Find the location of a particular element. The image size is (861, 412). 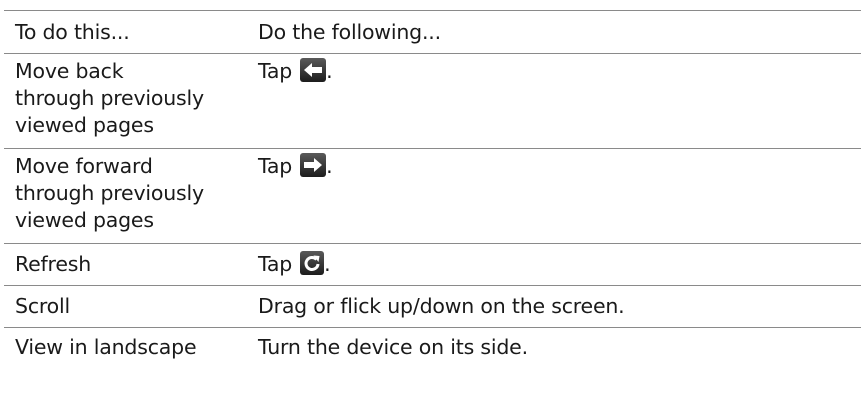

action-line: Move back is located at coordinates (69, 71).